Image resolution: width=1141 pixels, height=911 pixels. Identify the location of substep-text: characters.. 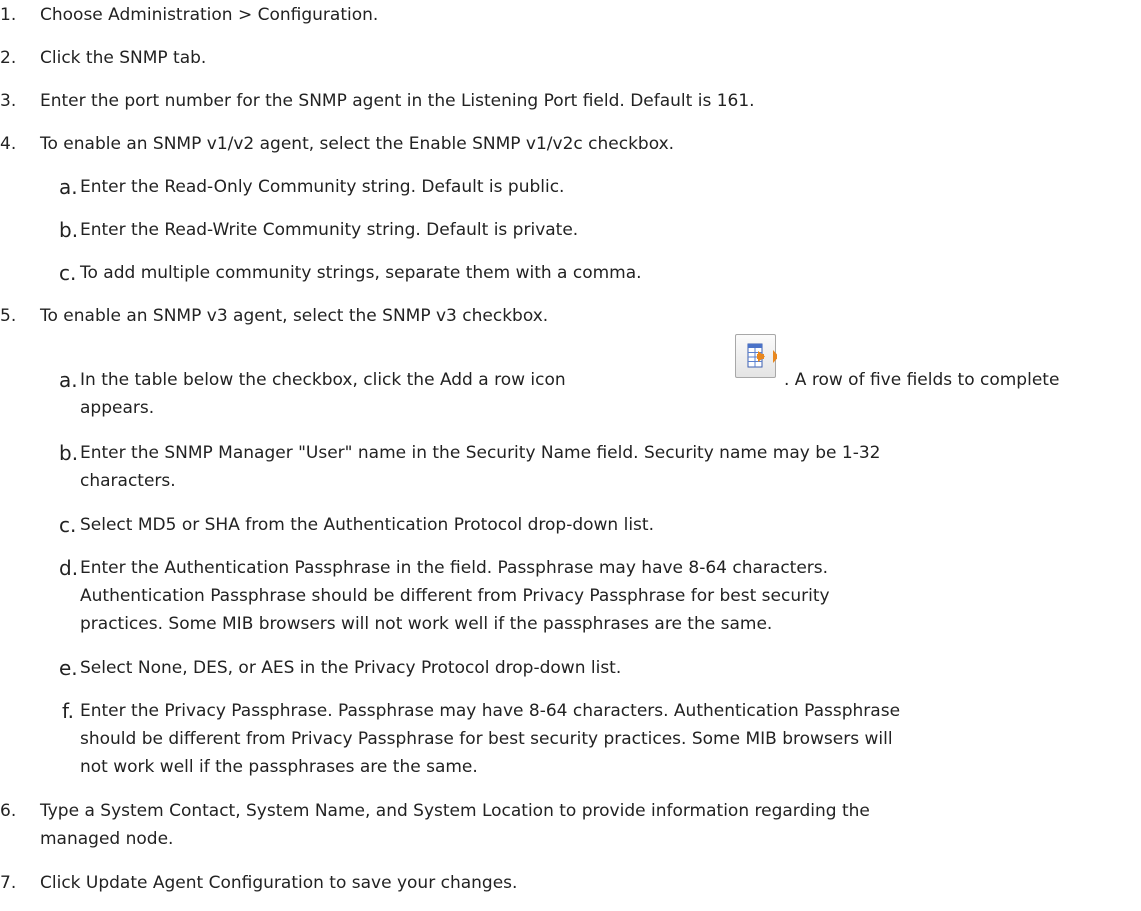
(128, 481).